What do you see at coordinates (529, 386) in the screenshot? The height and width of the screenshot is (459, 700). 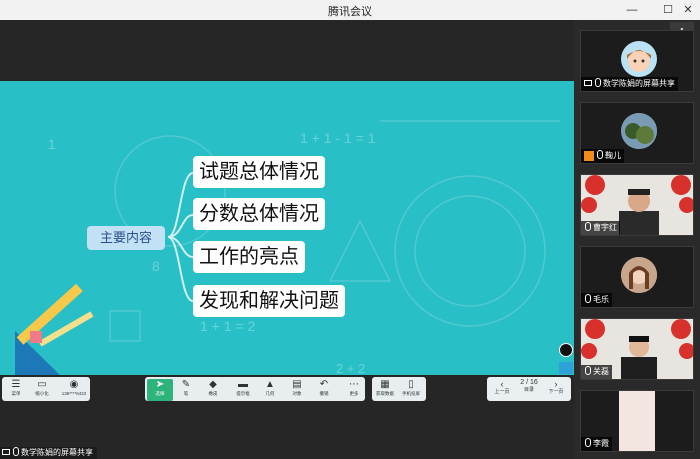 I see `page-indicator: 2 / 16 目录` at bounding box center [529, 386].